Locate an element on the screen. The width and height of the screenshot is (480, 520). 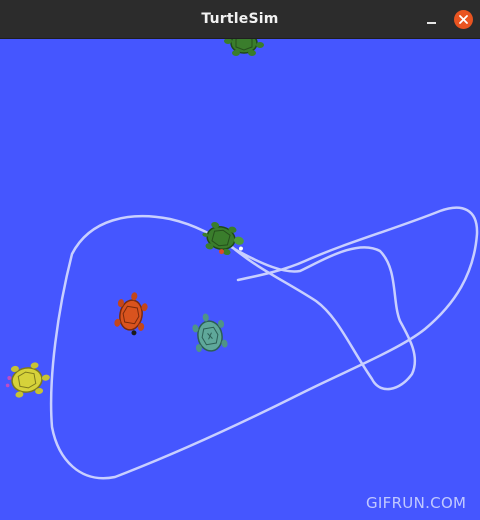
close-button is located at coordinates (463, 19).